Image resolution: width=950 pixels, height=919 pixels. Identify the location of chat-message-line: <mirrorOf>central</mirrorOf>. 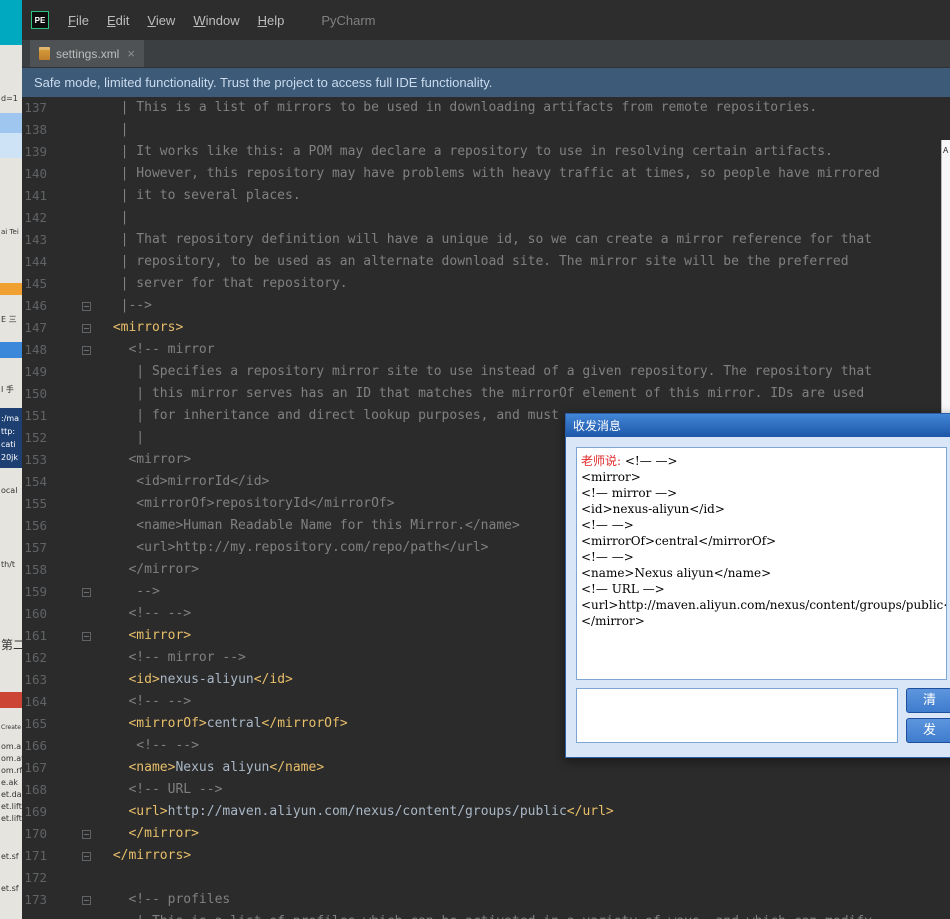
(679, 541).